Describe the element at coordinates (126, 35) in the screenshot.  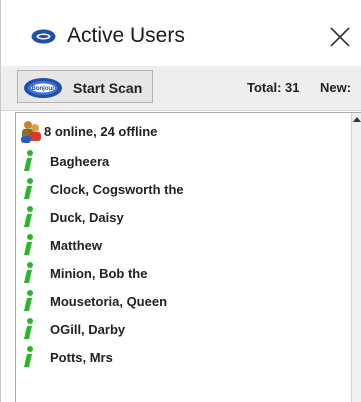
I see `window-title: Active Users` at that location.